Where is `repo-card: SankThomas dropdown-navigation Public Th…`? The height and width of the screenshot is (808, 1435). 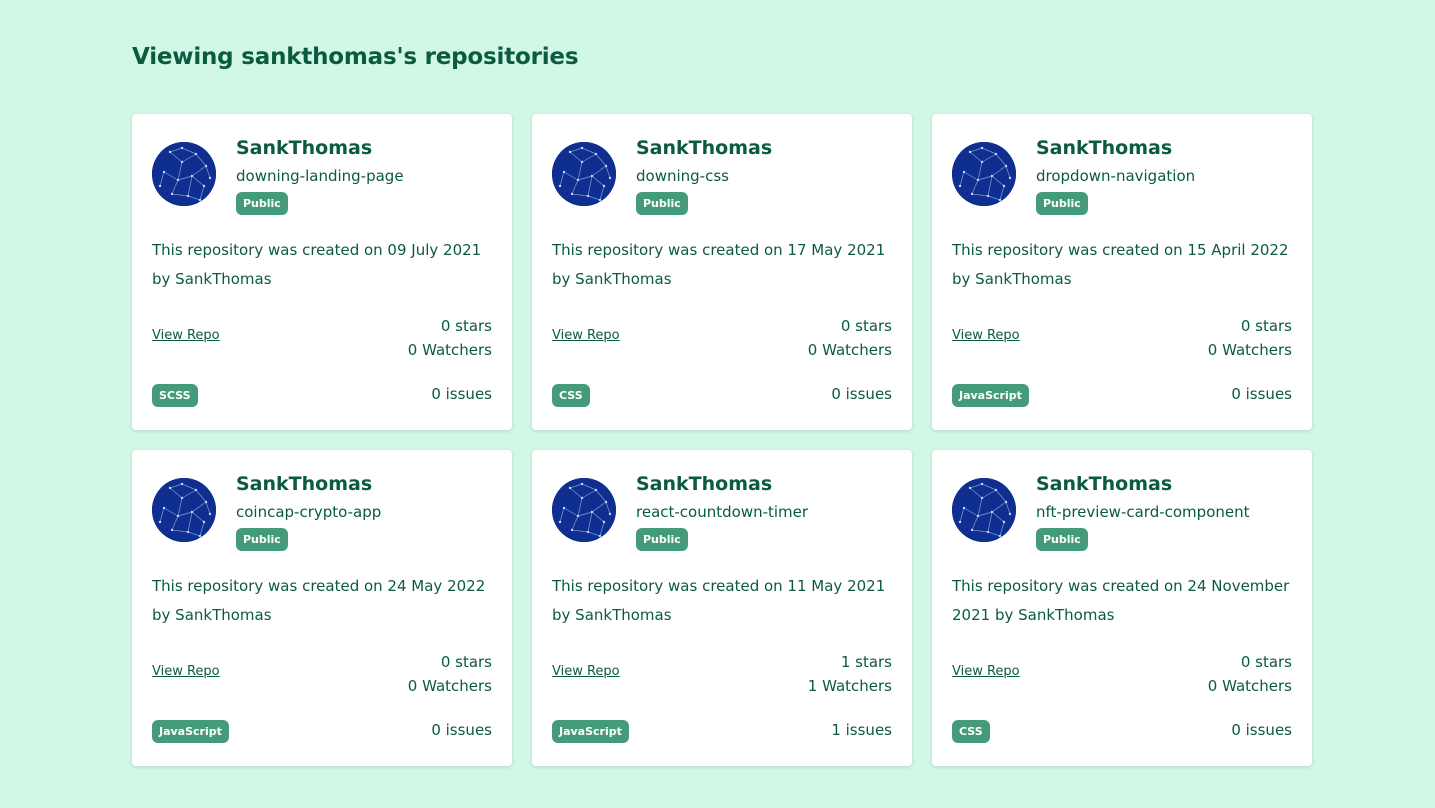
repo-card: SankThomas dropdown-navigation Public Th… is located at coordinates (1122, 272).